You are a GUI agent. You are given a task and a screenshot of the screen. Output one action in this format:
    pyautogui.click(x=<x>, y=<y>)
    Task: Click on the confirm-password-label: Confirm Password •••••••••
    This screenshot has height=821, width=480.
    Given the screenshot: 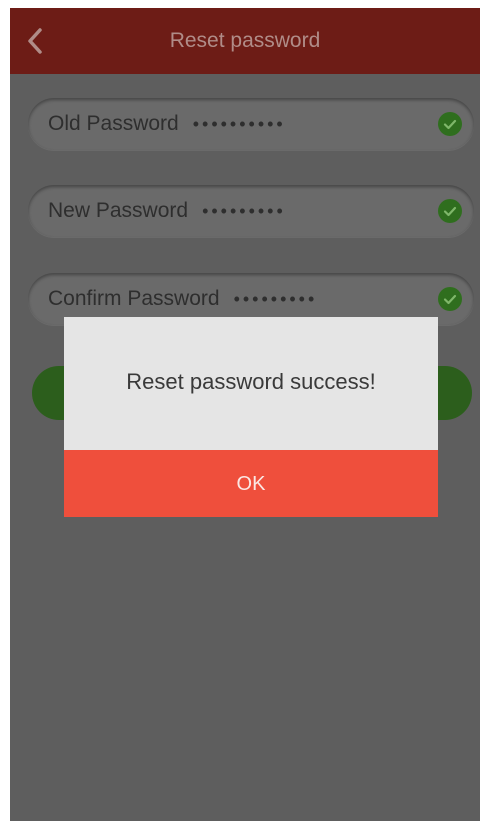 What is the action you would take?
    pyautogui.click(x=183, y=298)
    